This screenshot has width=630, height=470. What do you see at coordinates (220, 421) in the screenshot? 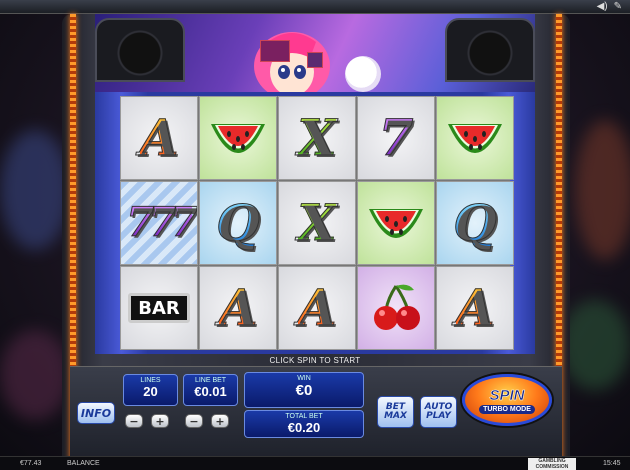
I see `line-bet-increase-button: +` at bounding box center [220, 421].